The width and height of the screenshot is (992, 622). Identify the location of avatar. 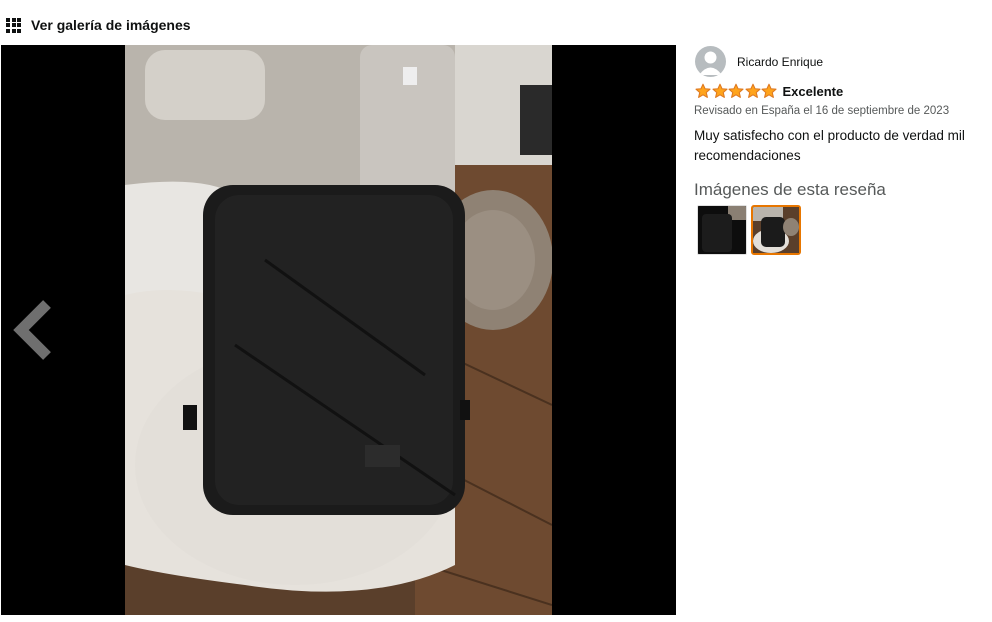
(710, 61).